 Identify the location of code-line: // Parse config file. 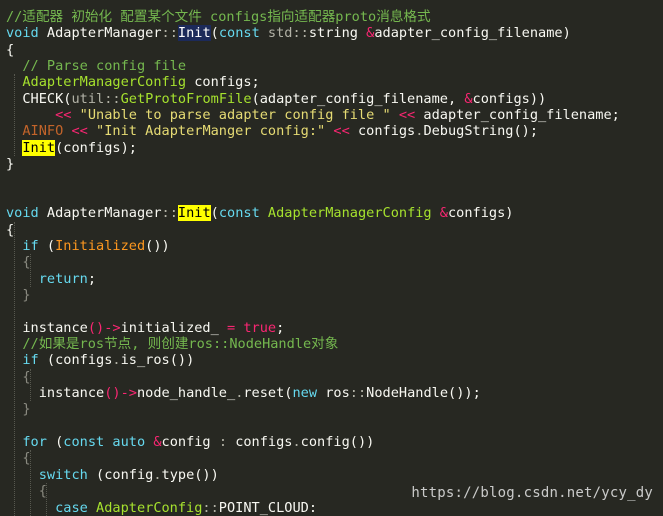
(96, 66).